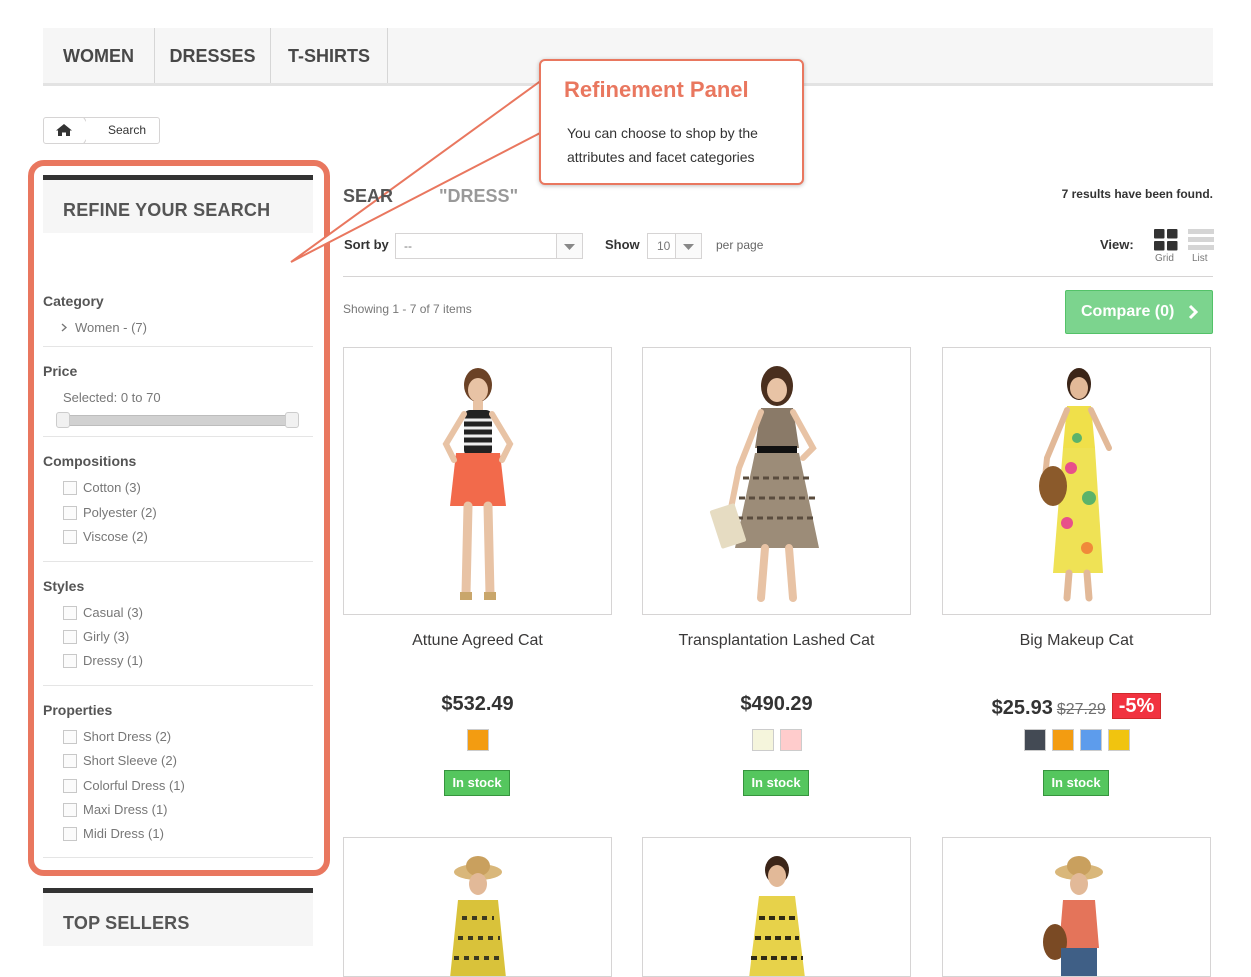  What do you see at coordinates (764, 484) in the screenshot?
I see `product-photo-model-printed-dress` at bounding box center [764, 484].